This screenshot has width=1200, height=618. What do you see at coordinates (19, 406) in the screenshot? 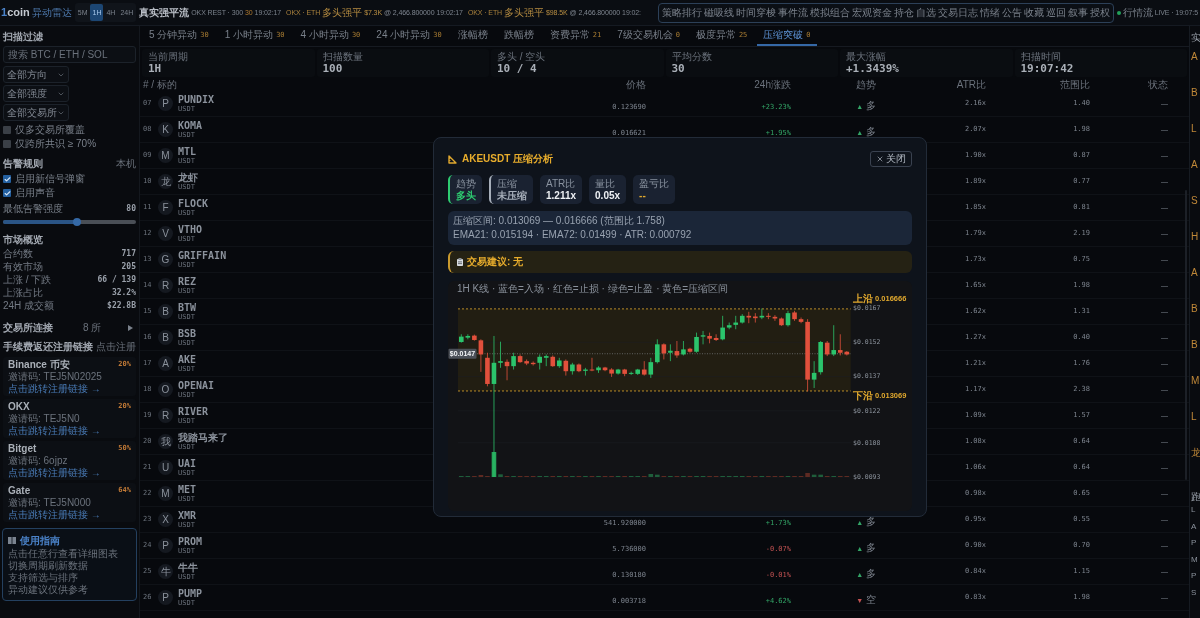
I see `exchange-name: OKX` at bounding box center [19, 406].